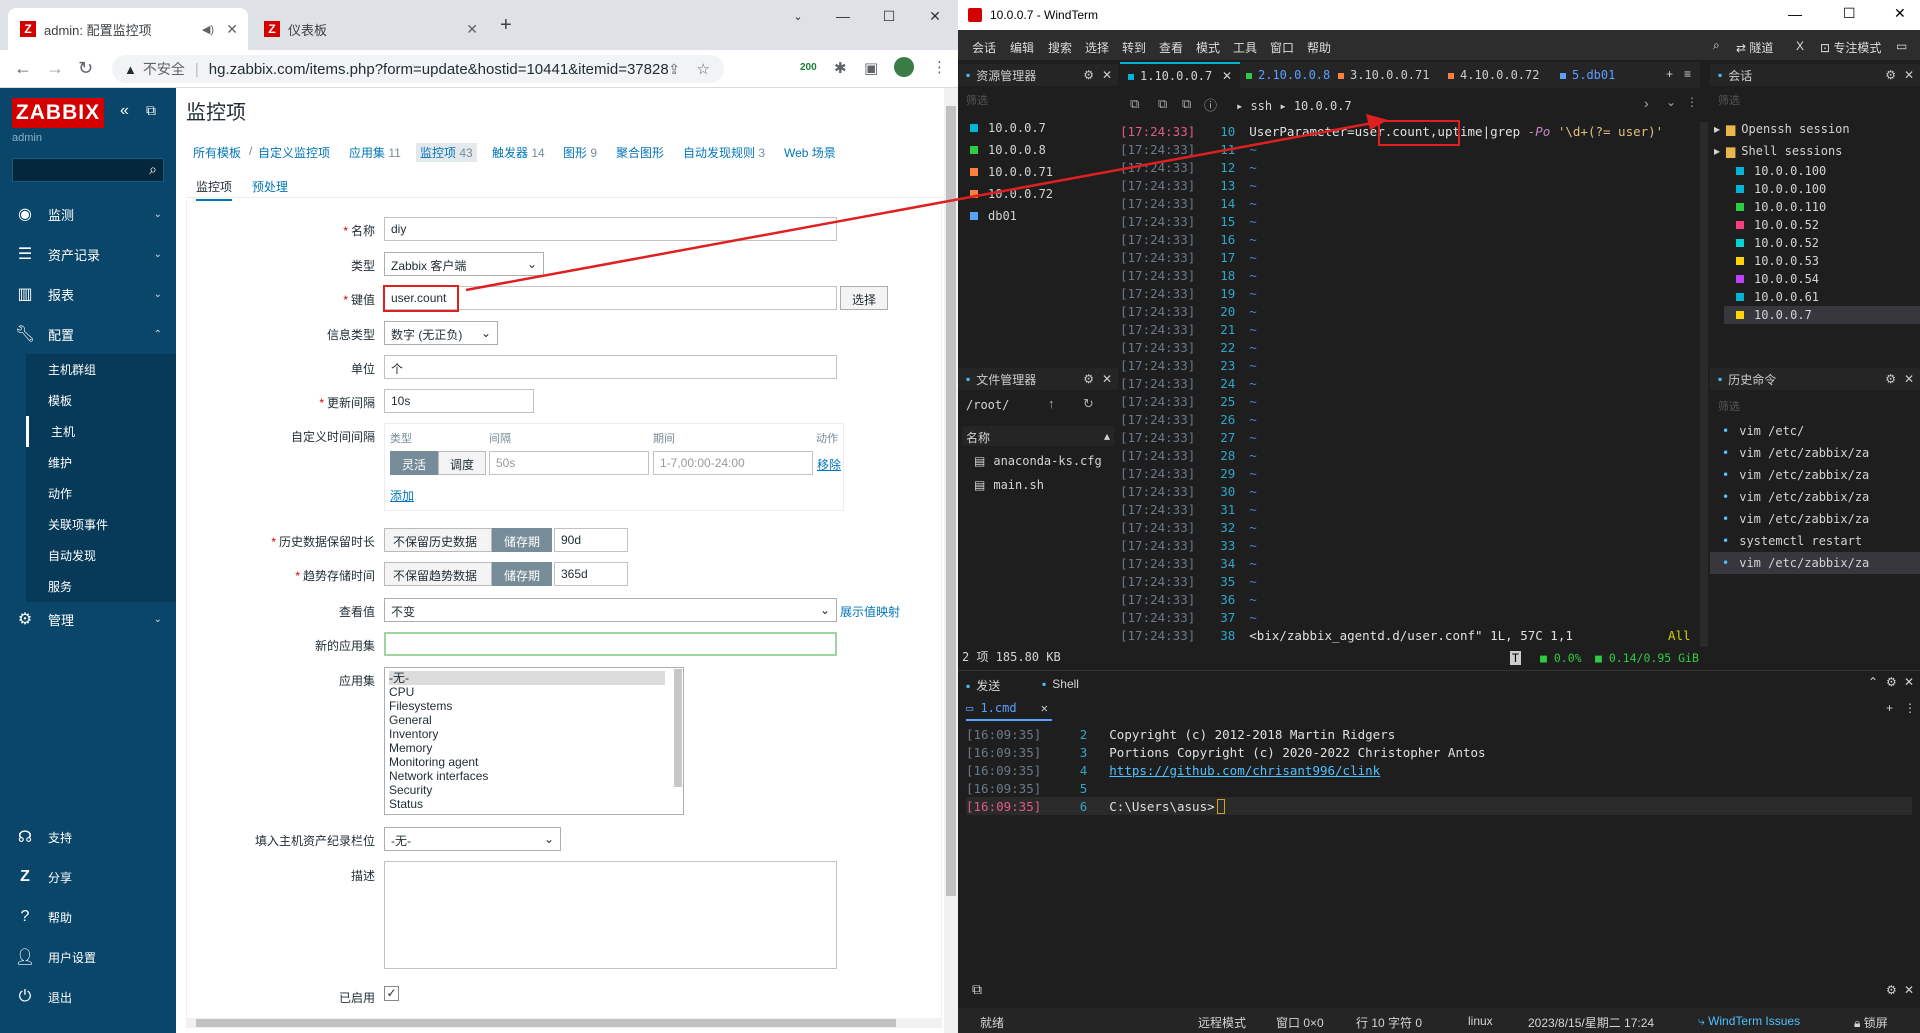  What do you see at coordinates (1033, 150) in the screenshot?
I see `explorer-item: 10.0.0.8` at bounding box center [1033, 150].